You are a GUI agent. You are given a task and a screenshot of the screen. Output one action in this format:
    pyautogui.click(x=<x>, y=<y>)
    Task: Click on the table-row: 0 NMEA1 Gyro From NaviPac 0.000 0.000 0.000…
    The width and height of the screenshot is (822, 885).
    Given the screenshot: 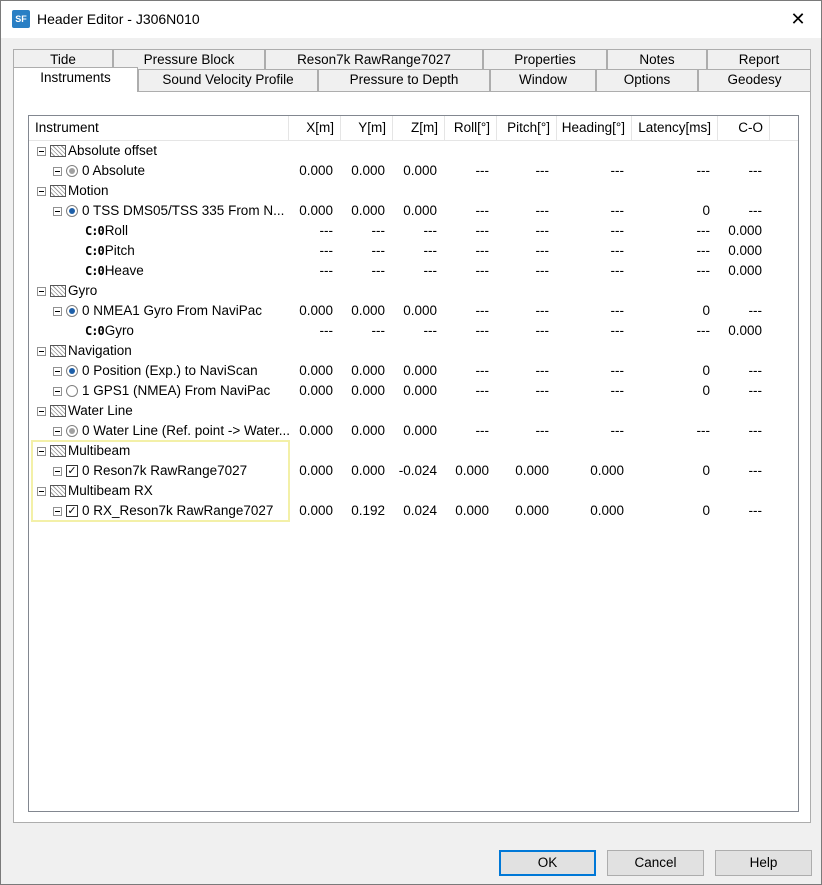 What is the action you would take?
    pyautogui.click(x=413, y=311)
    